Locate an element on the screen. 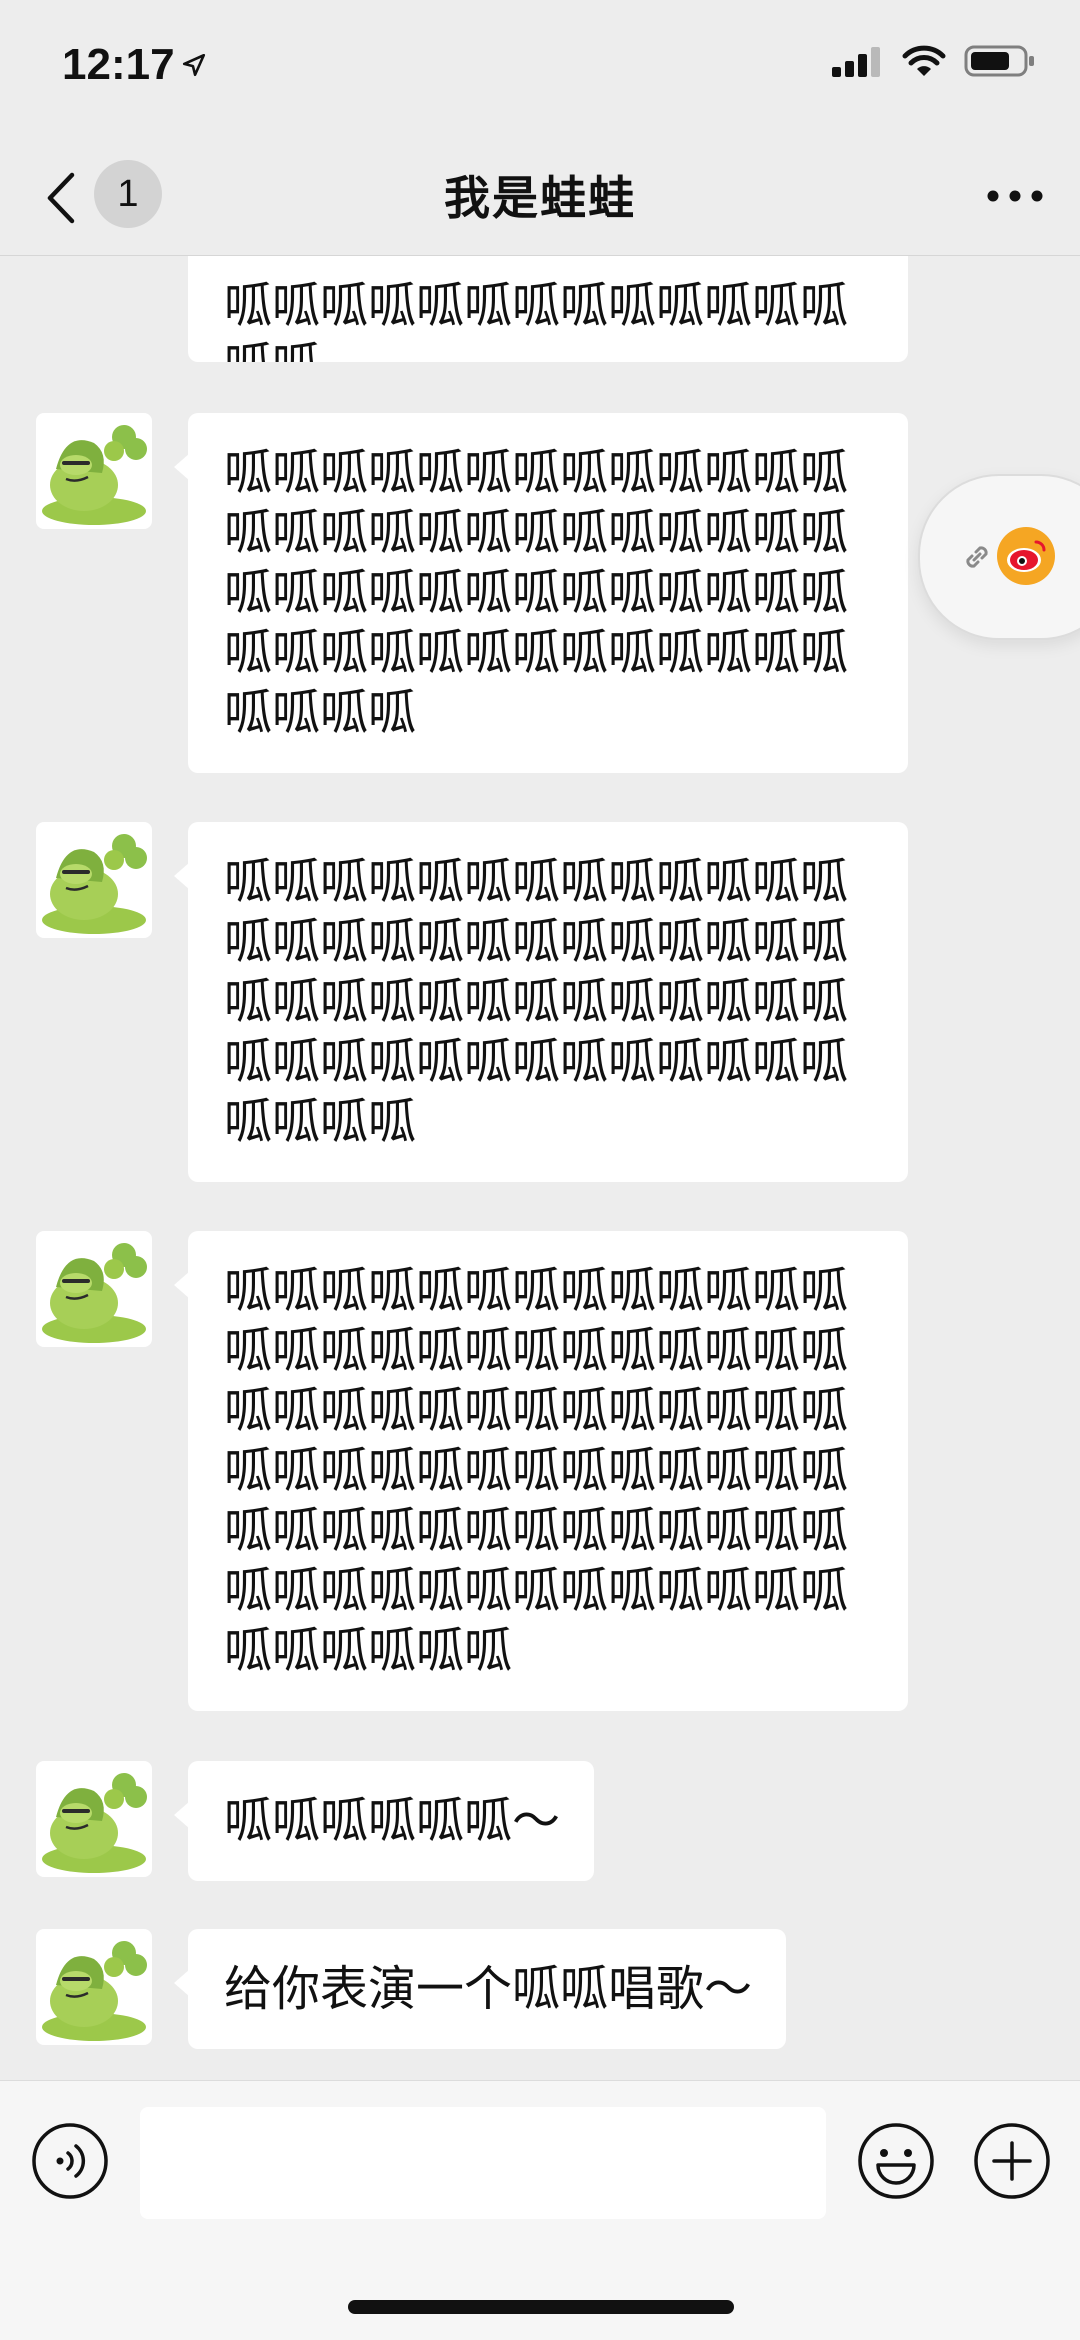 The width and height of the screenshot is (1080, 2340). message-bubble: 给你表演一个呱呱唱歌～ is located at coordinates (480, 1989).